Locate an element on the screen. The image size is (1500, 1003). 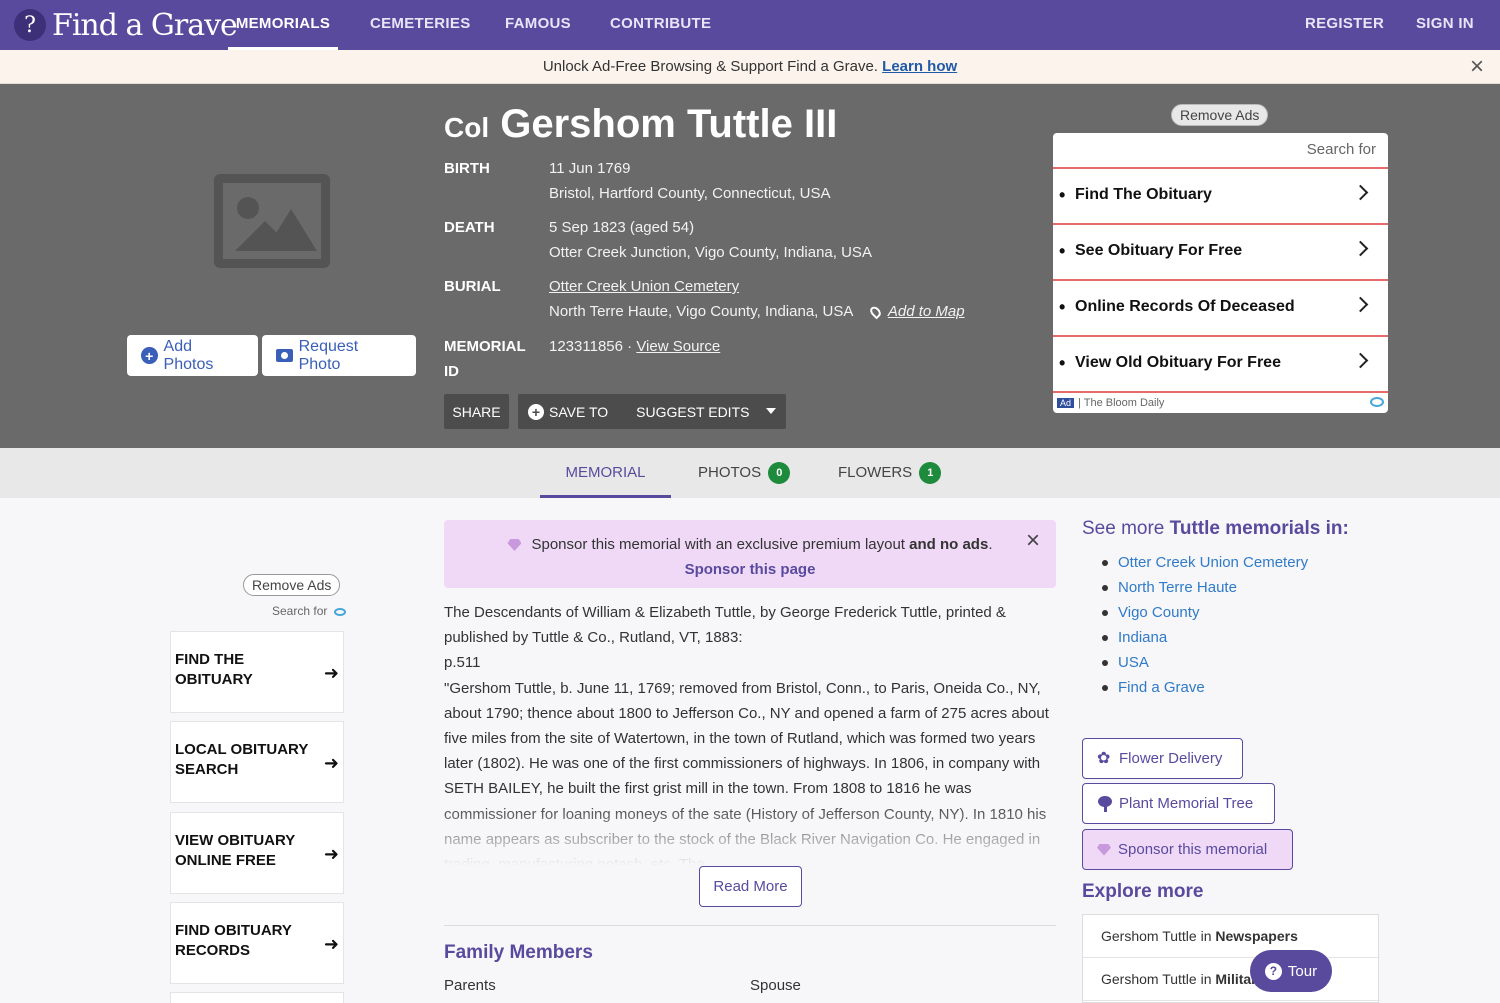
plant-memorial-tree-button: Plant Memorial Tree is located at coordinates (1178, 803).